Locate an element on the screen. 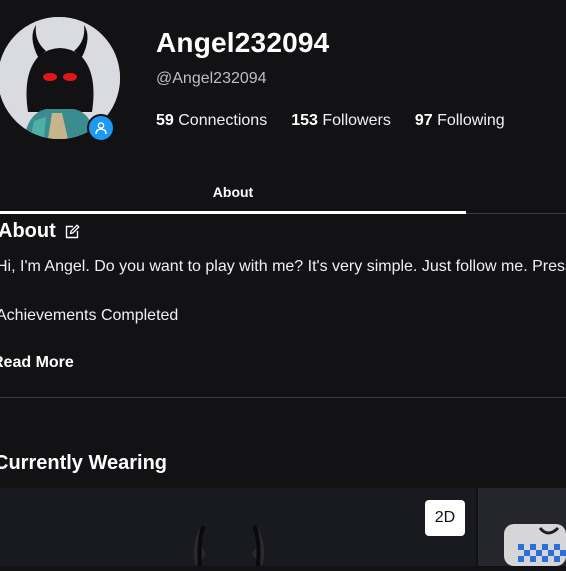 The height and width of the screenshot is (571, 566). stat-followers: 153 Followers is located at coordinates (341, 121).